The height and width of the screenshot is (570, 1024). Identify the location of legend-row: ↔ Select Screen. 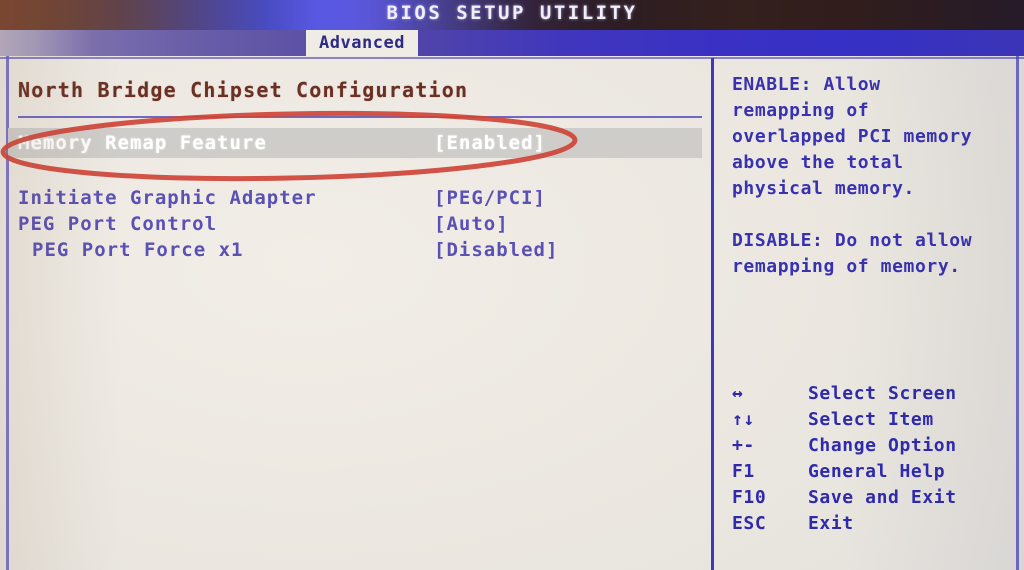
(872, 396).